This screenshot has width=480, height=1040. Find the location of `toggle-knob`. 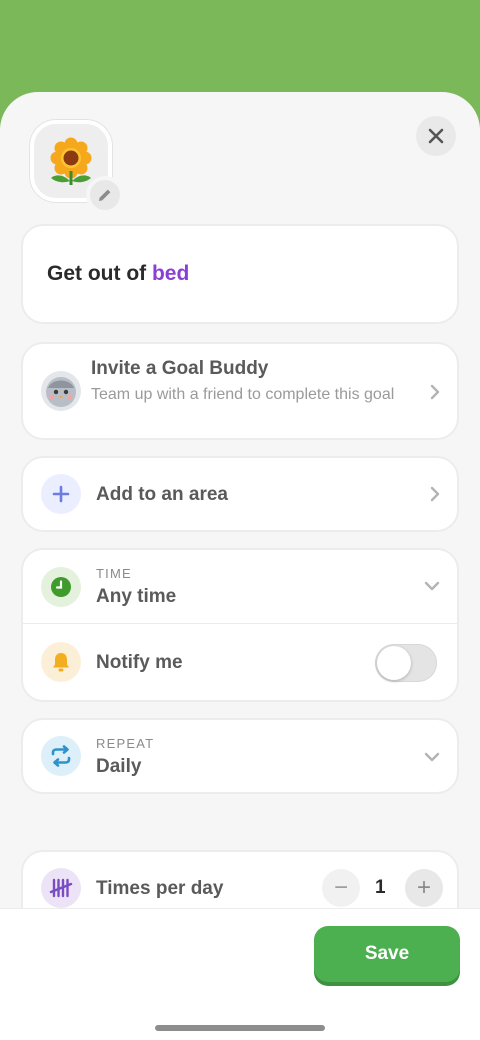

toggle-knob is located at coordinates (394, 663).